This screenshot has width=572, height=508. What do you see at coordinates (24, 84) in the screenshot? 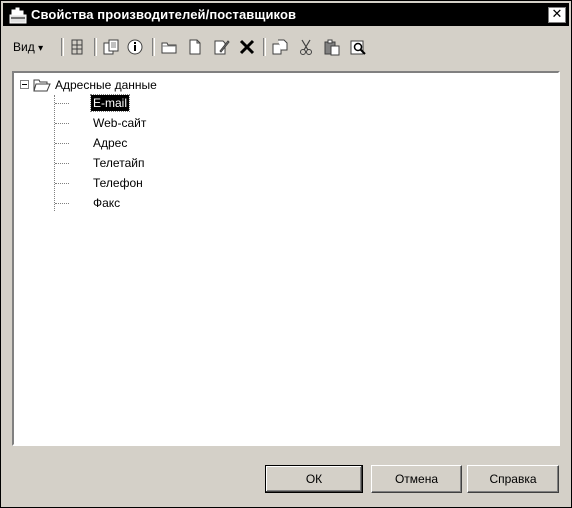
I see `collapse-icon` at bounding box center [24, 84].